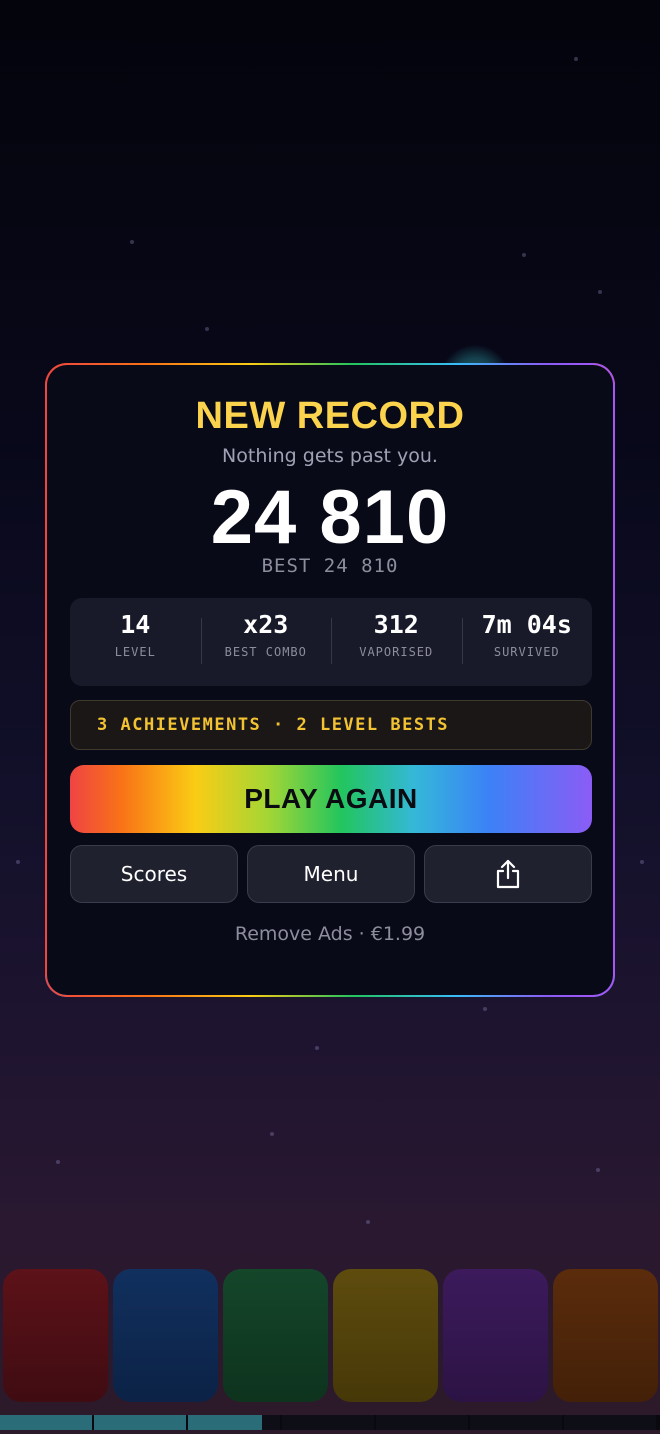  Describe the element at coordinates (396, 624) in the screenshot. I see `stat-value: 312` at that location.